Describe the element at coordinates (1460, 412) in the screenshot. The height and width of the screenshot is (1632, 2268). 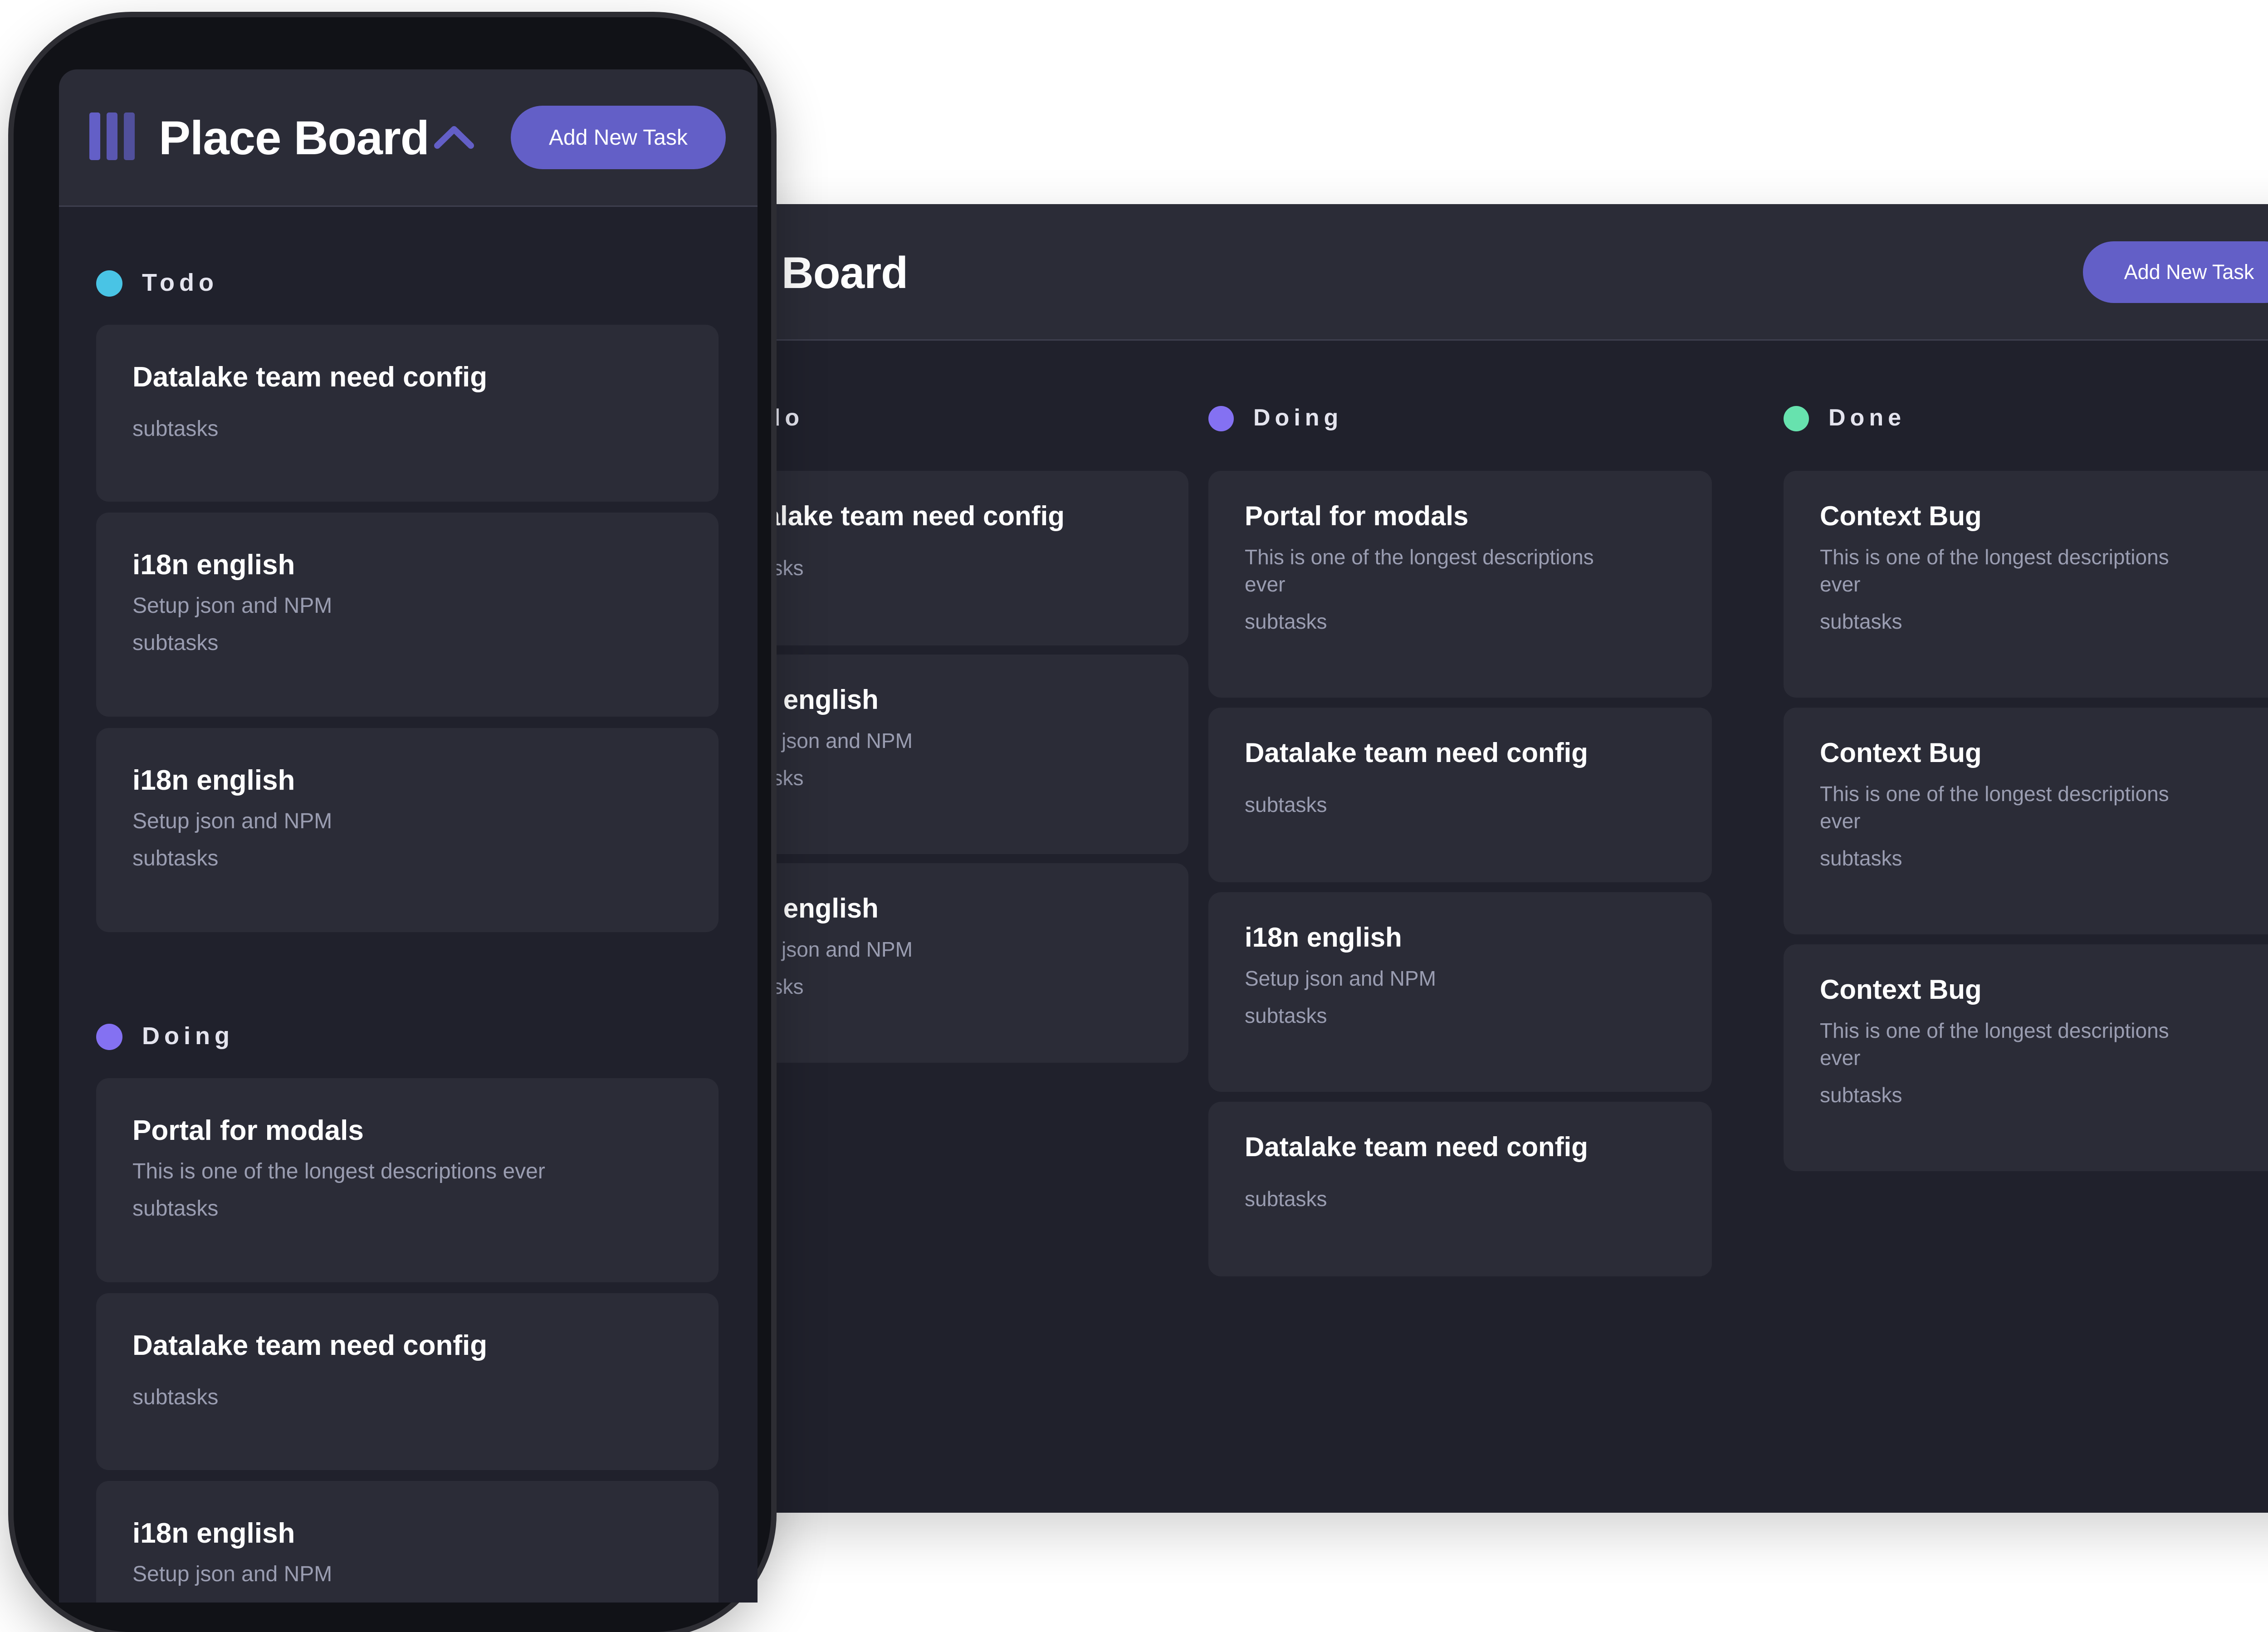
I see `column-header: Doing` at that location.